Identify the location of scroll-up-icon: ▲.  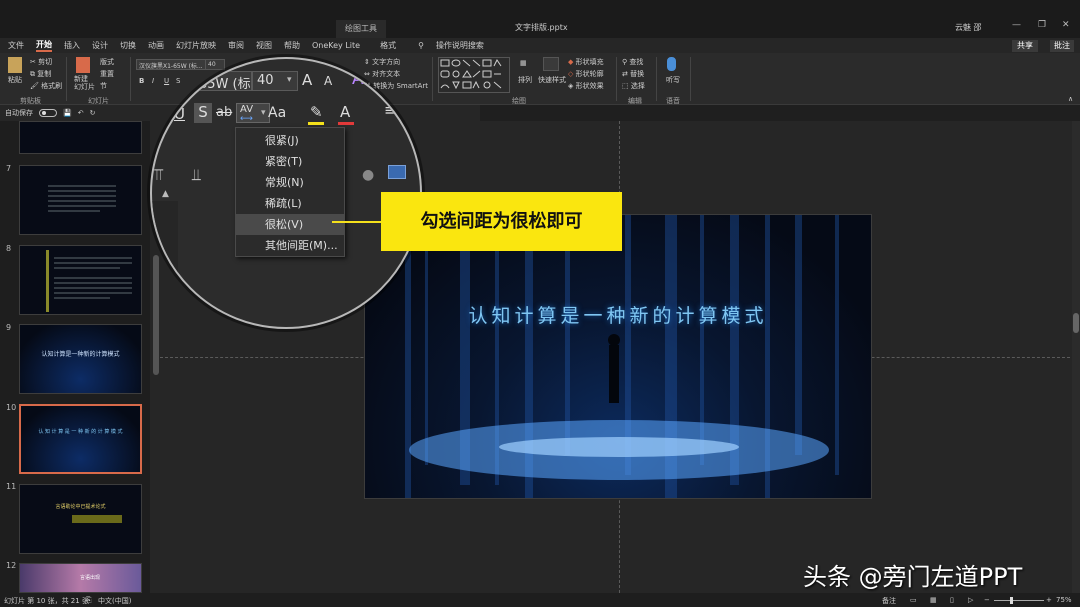
(165, 194).